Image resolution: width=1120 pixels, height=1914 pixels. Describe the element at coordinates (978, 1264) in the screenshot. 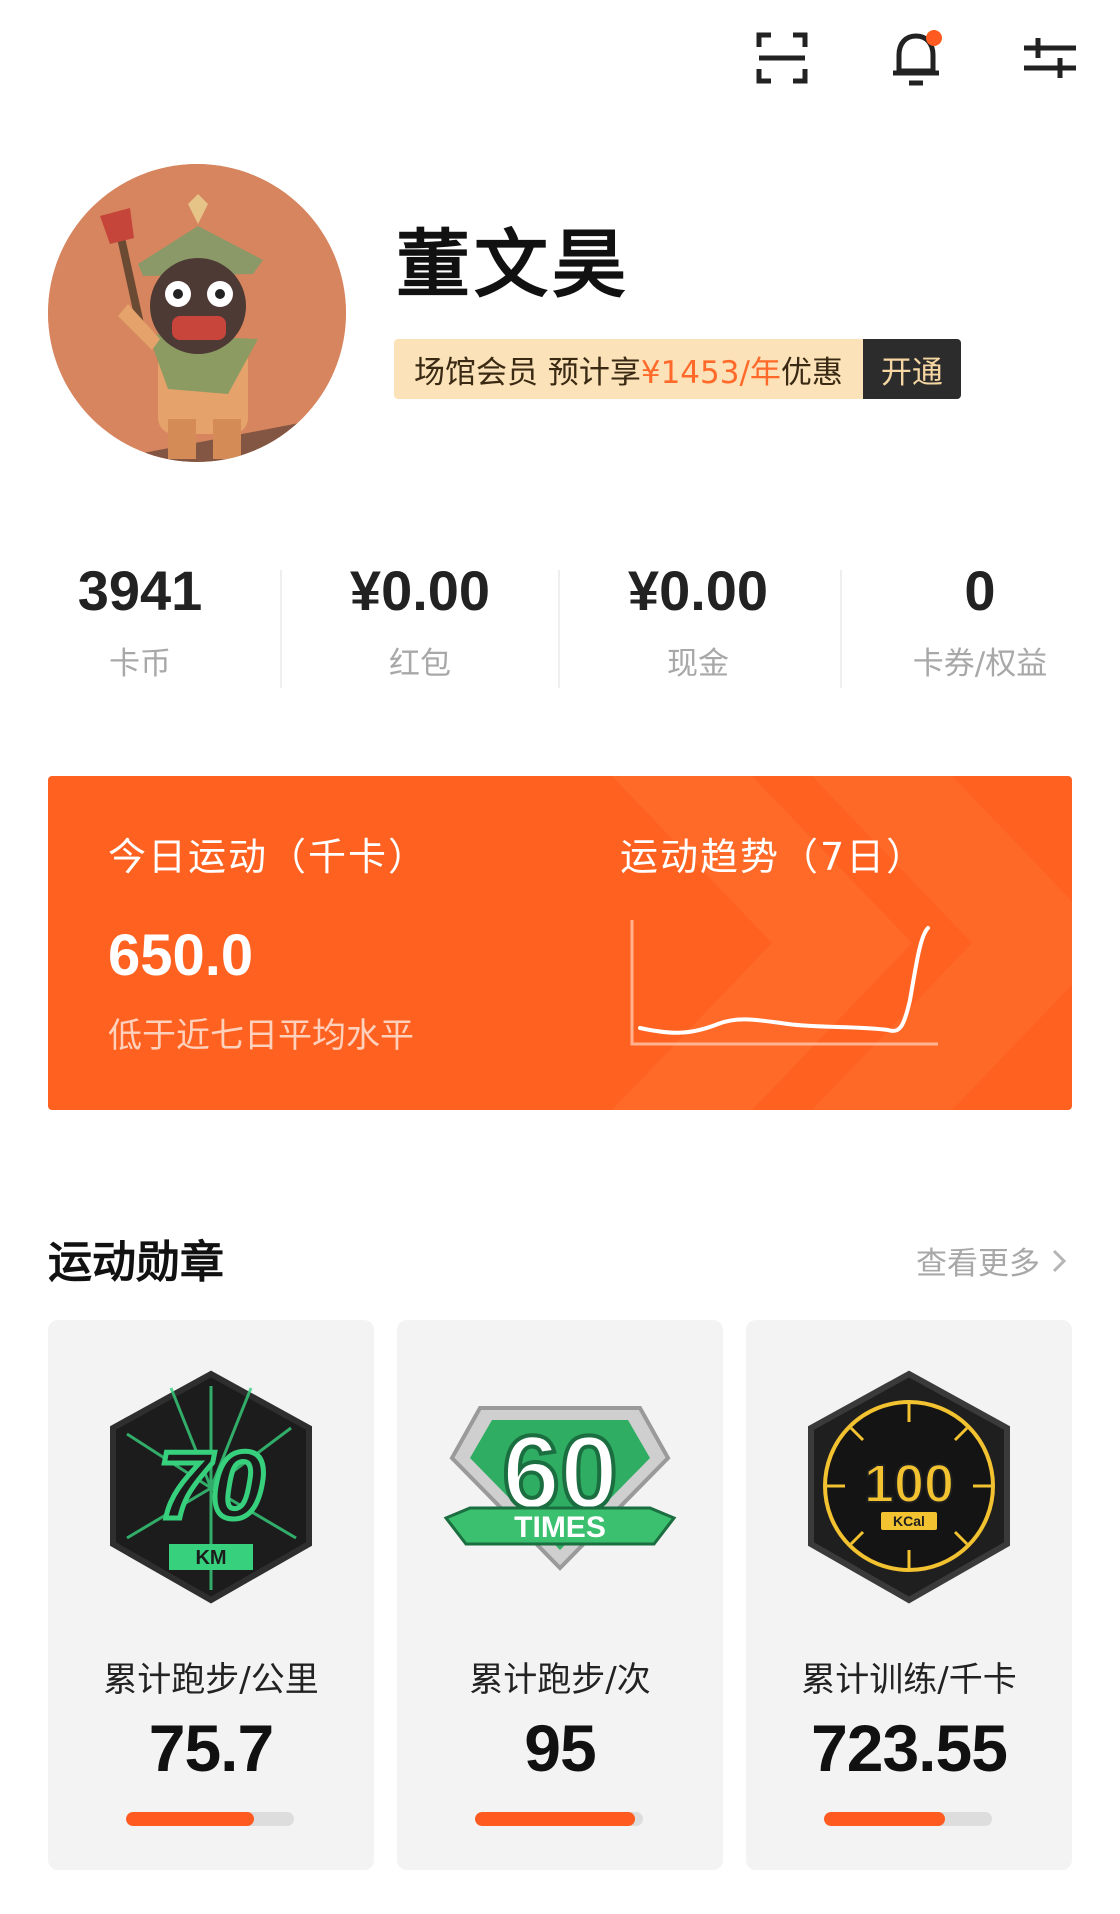

I see `see-more-label: 查看更多` at that location.